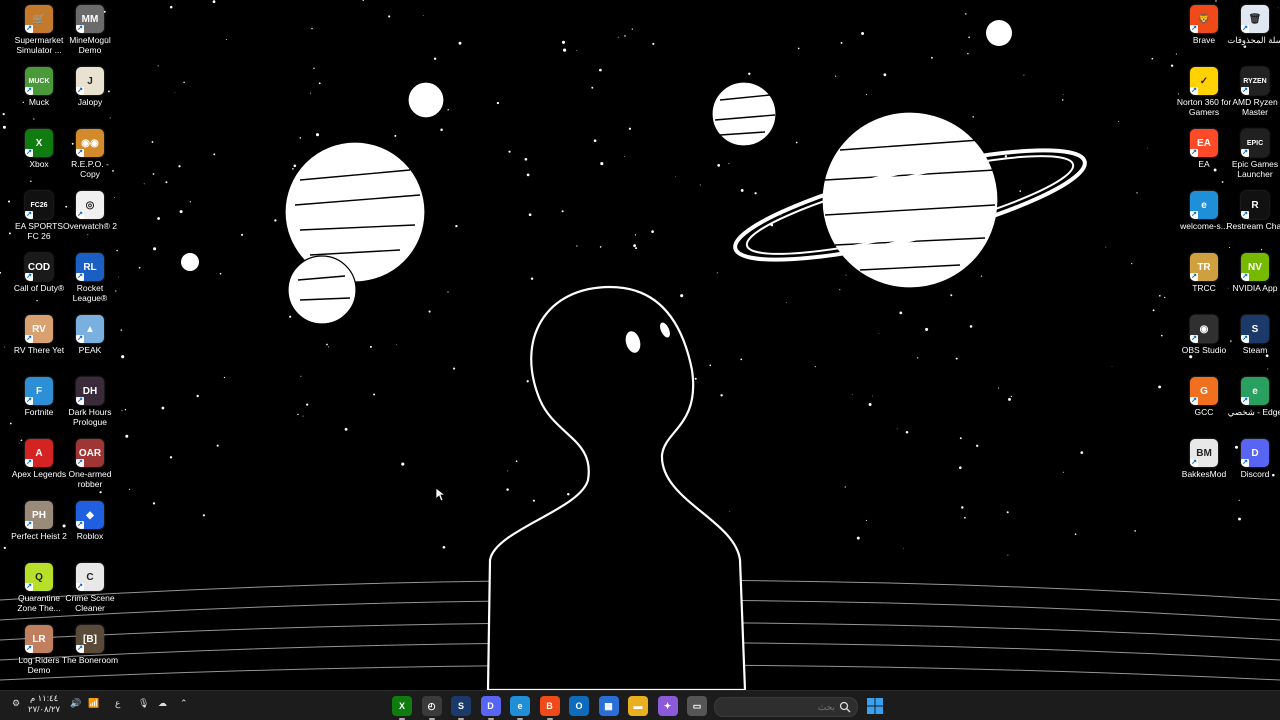 The image size is (1280, 720). I want to click on desktop-icon-ea-fc: FC26 ↗ EA SPORTS FC 26, so click(39, 216).